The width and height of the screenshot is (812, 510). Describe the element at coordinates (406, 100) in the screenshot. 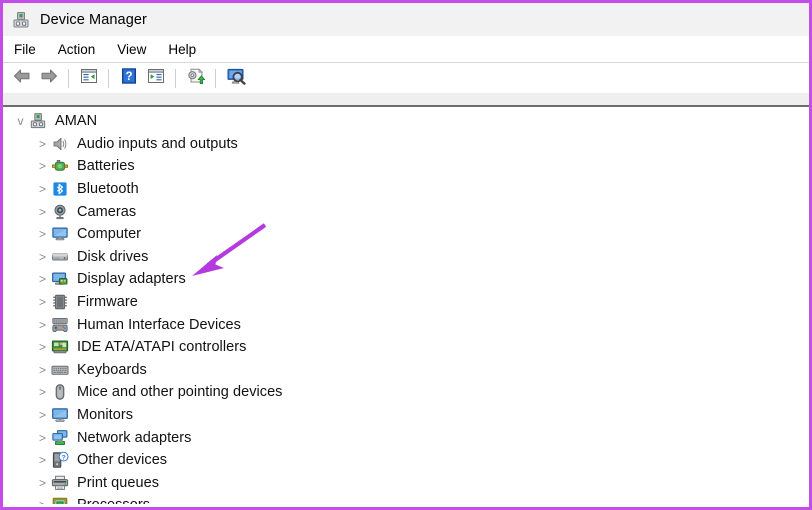

I see `toolbar-bottom-strip` at that location.